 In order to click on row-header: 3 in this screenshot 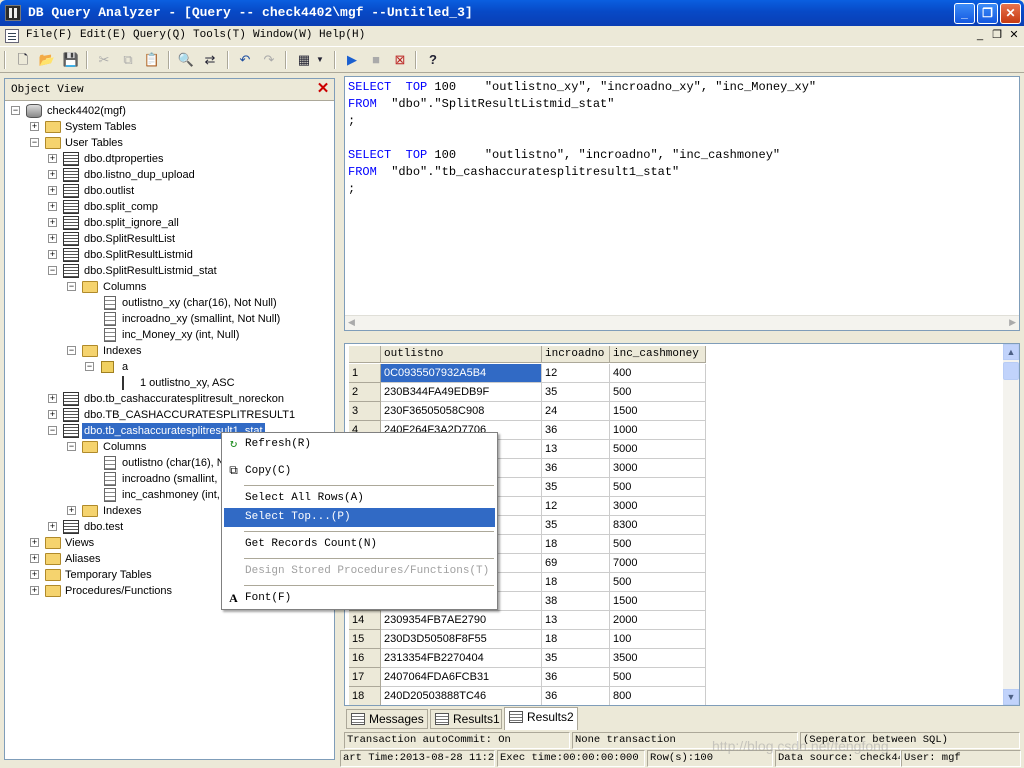, I will do `click(365, 411)`.